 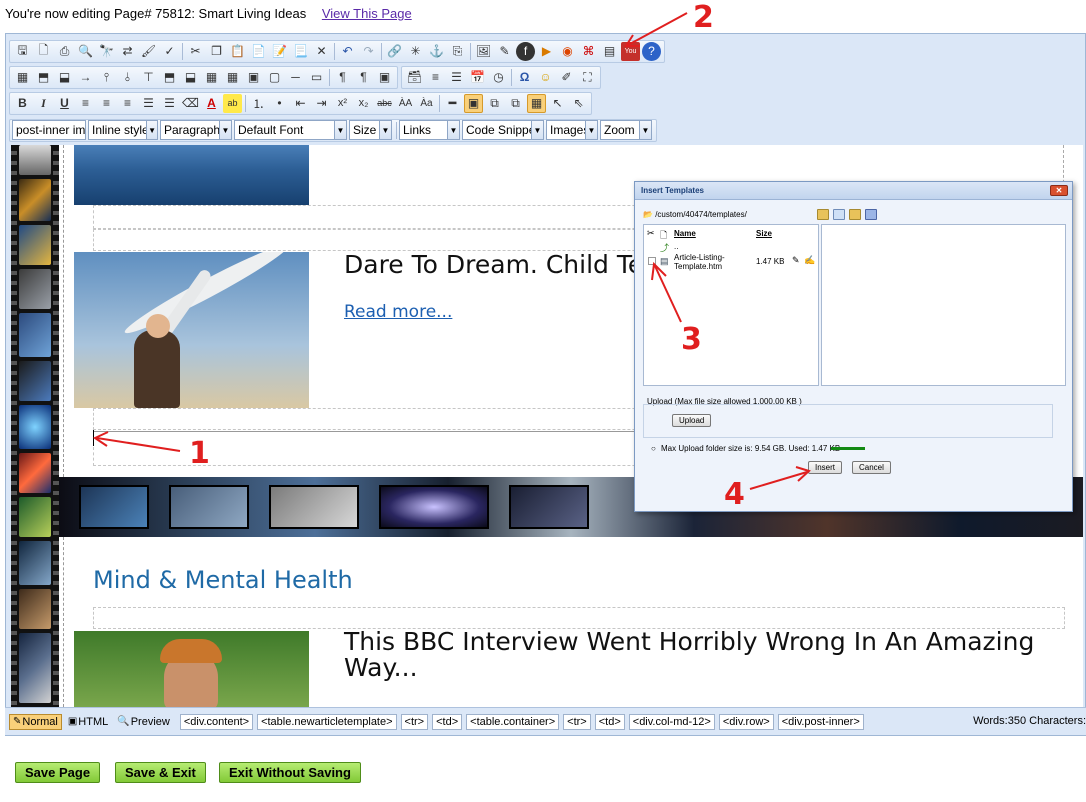 I want to click on new-page-icon: 🗋, so click(x=43, y=51).